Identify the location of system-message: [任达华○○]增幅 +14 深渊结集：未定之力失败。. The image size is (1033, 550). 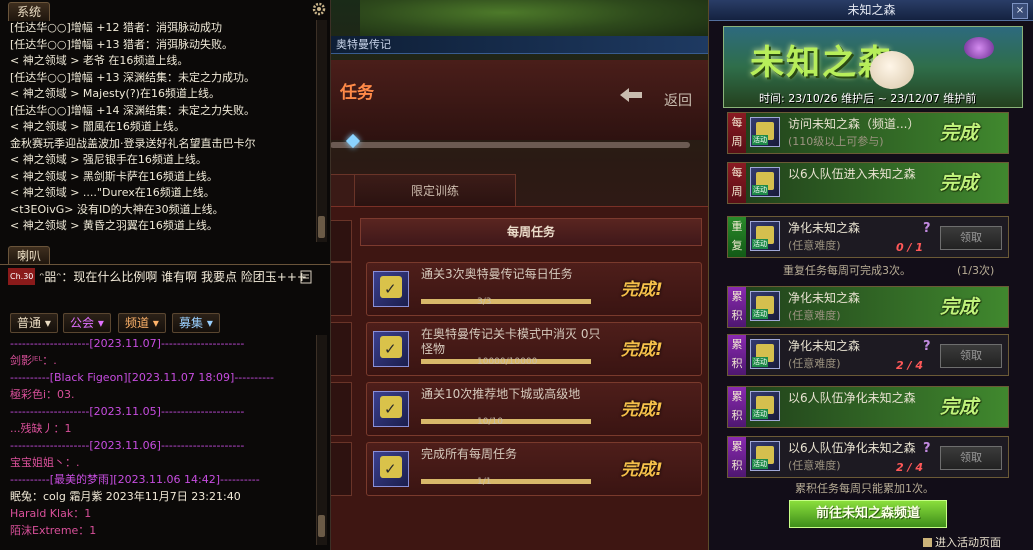
(132, 110).